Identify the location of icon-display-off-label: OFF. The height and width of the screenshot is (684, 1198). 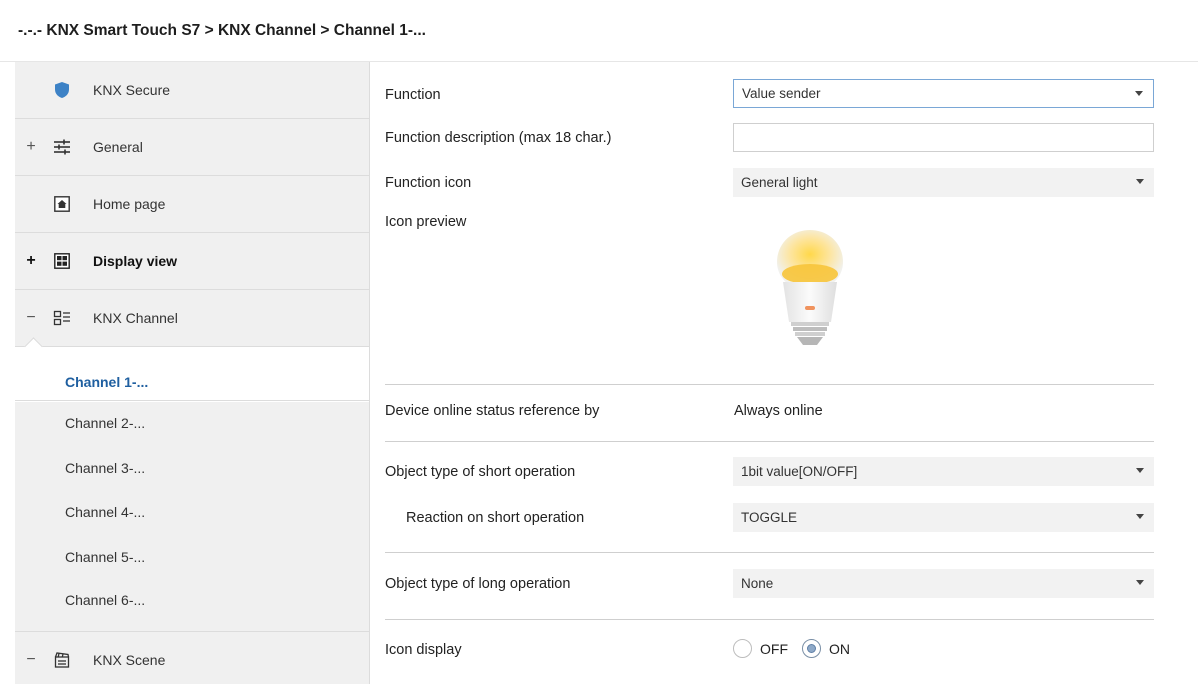
(774, 649).